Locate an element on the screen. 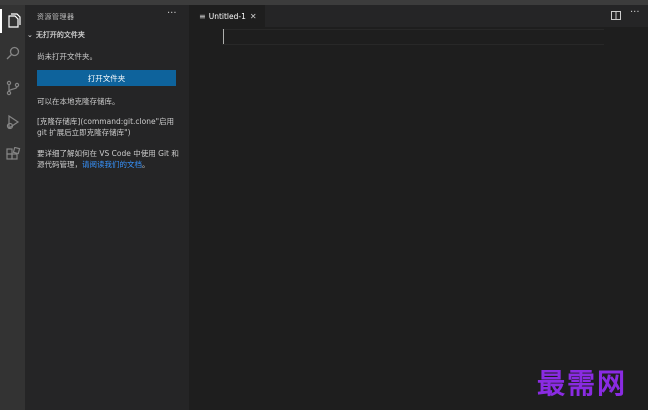 The height and width of the screenshot is (410, 648). editor-more-button: ··· is located at coordinates (635, 12).